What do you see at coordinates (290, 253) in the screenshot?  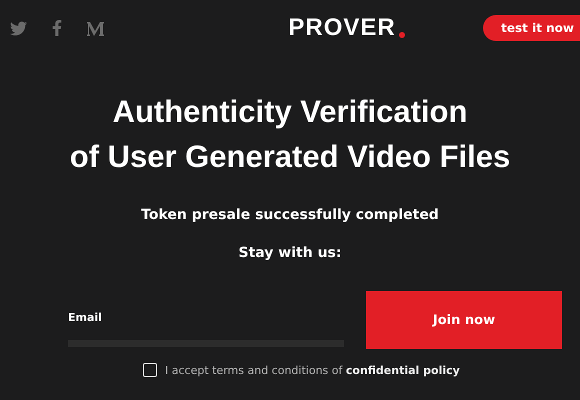 I see `prompt-text: Stay with us:` at bounding box center [290, 253].